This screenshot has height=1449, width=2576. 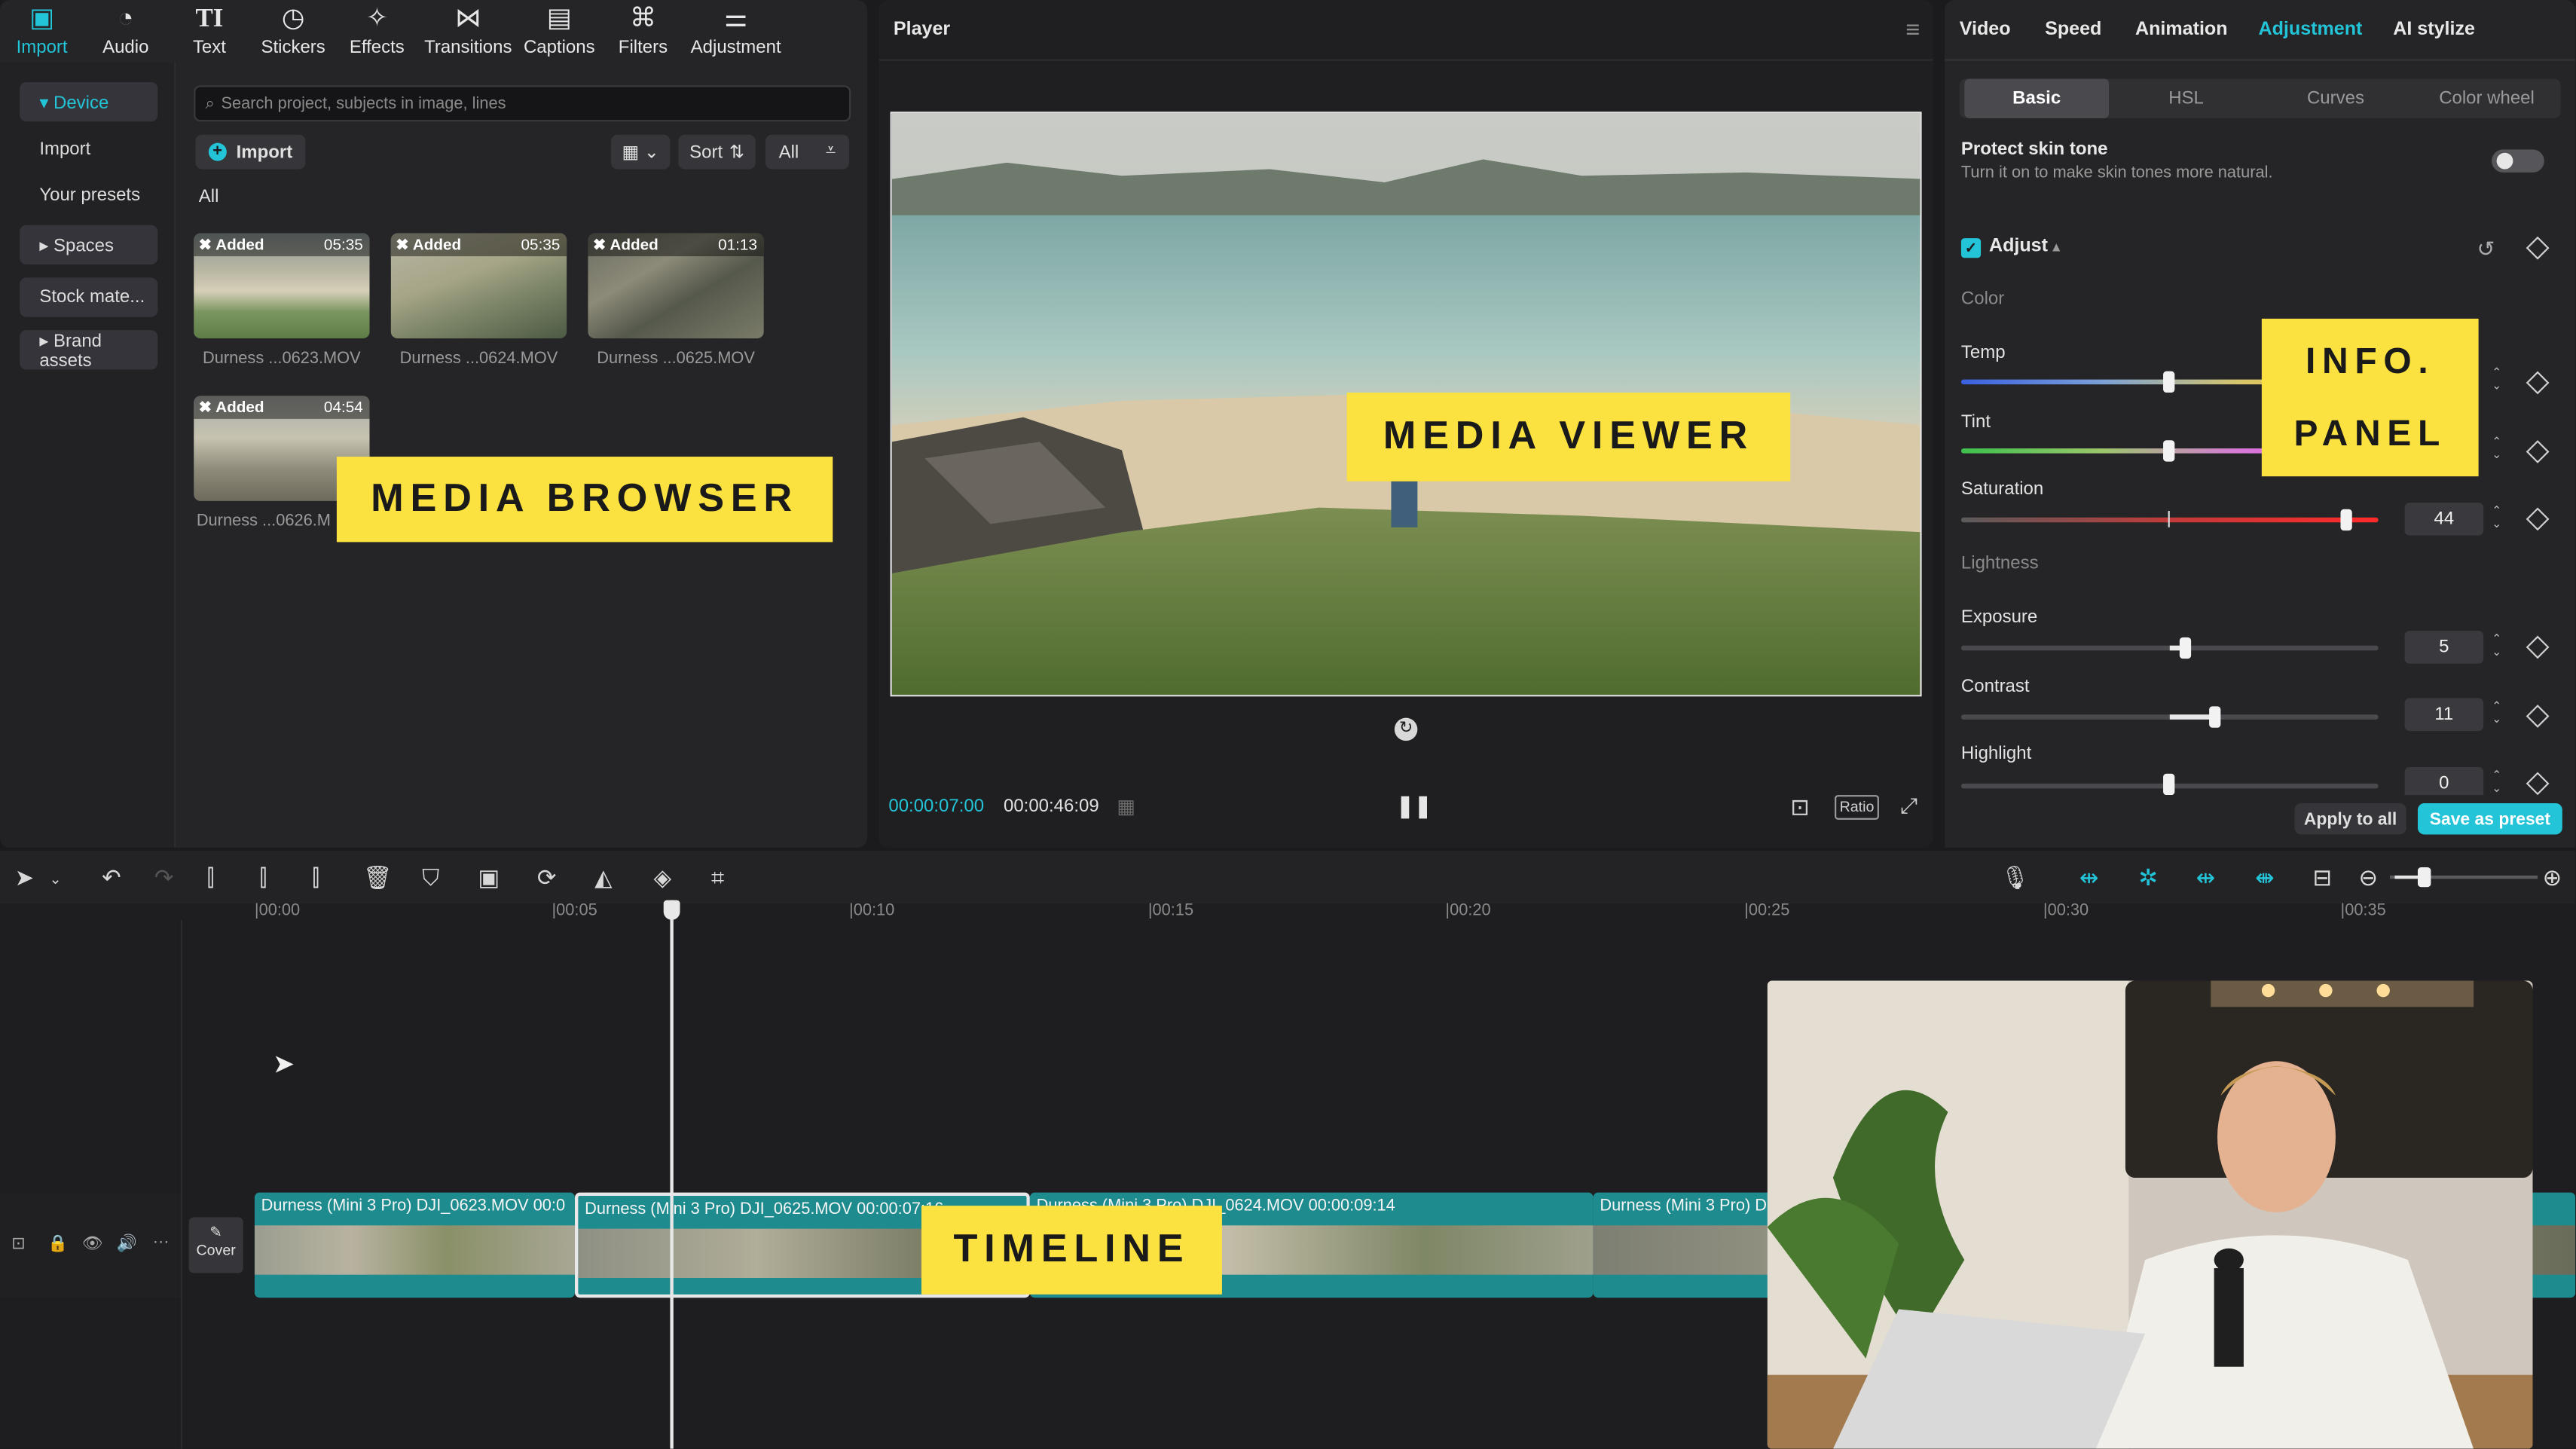 What do you see at coordinates (414, 1245) in the screenshot?
I see `timeline-clip: Durness (Mini 3 Pro) DJI_0623.MOV 00:0` at bounding box center [414, 1245].